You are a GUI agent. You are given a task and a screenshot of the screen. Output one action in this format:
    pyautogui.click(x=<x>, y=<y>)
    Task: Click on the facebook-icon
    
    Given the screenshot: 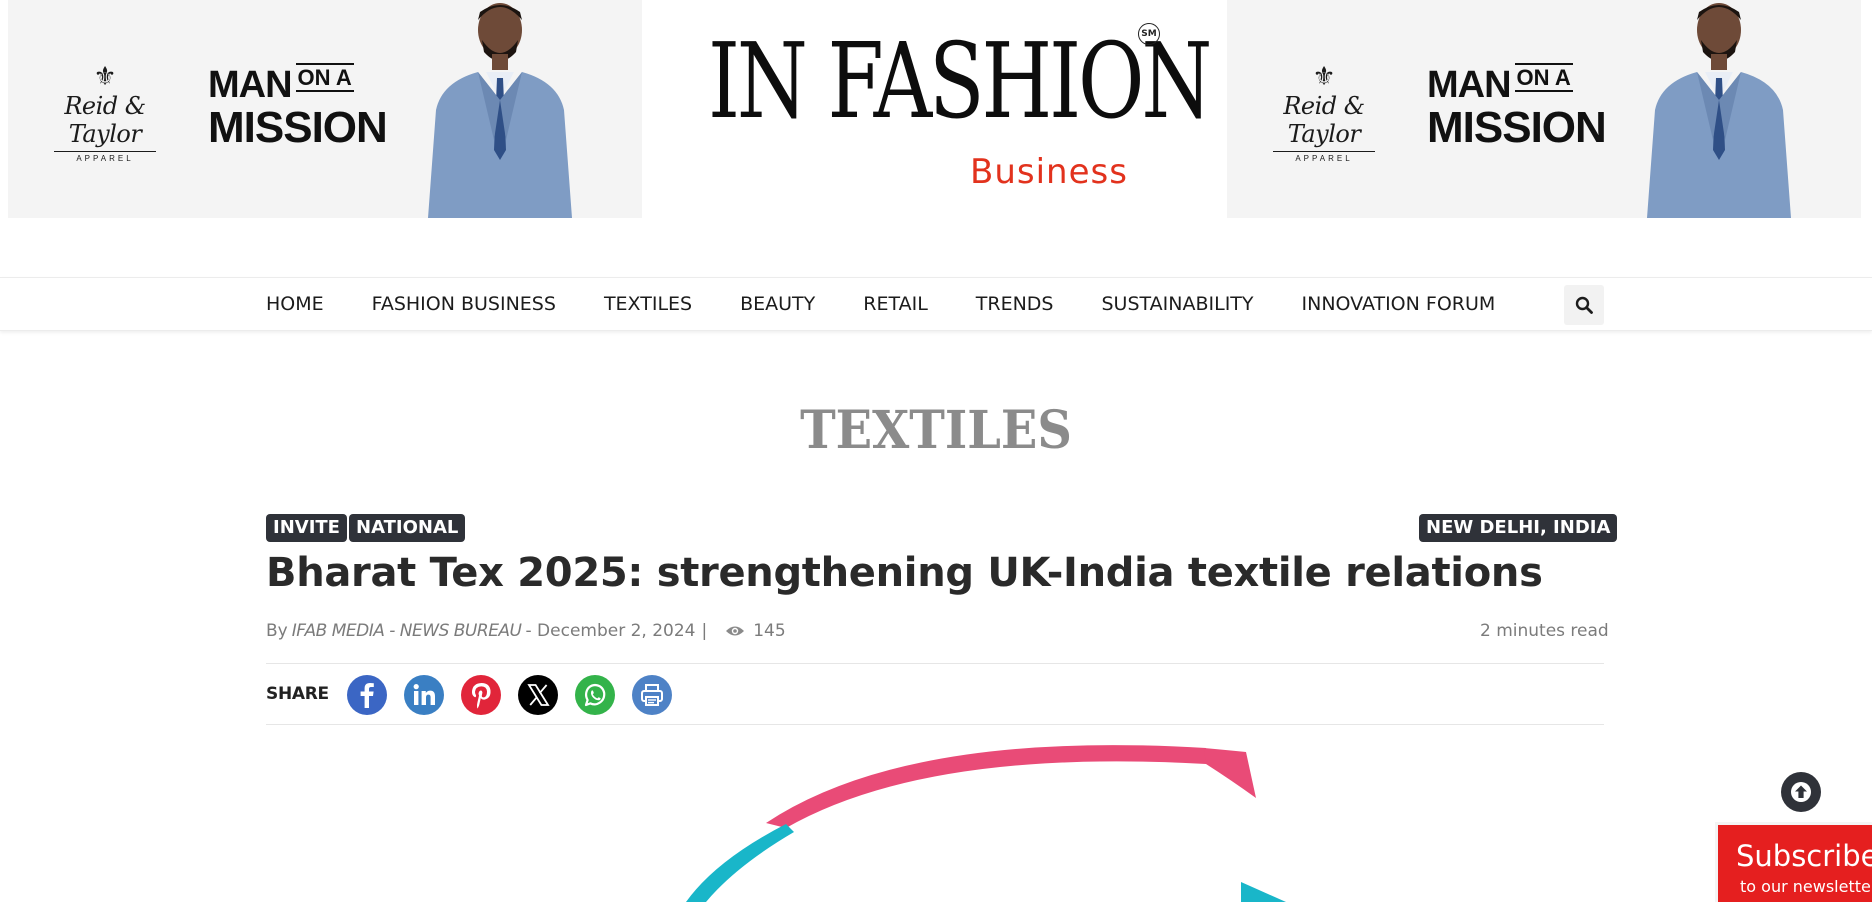 What is the action you would take?
    pyautogui.click(x=367, y=695)
    